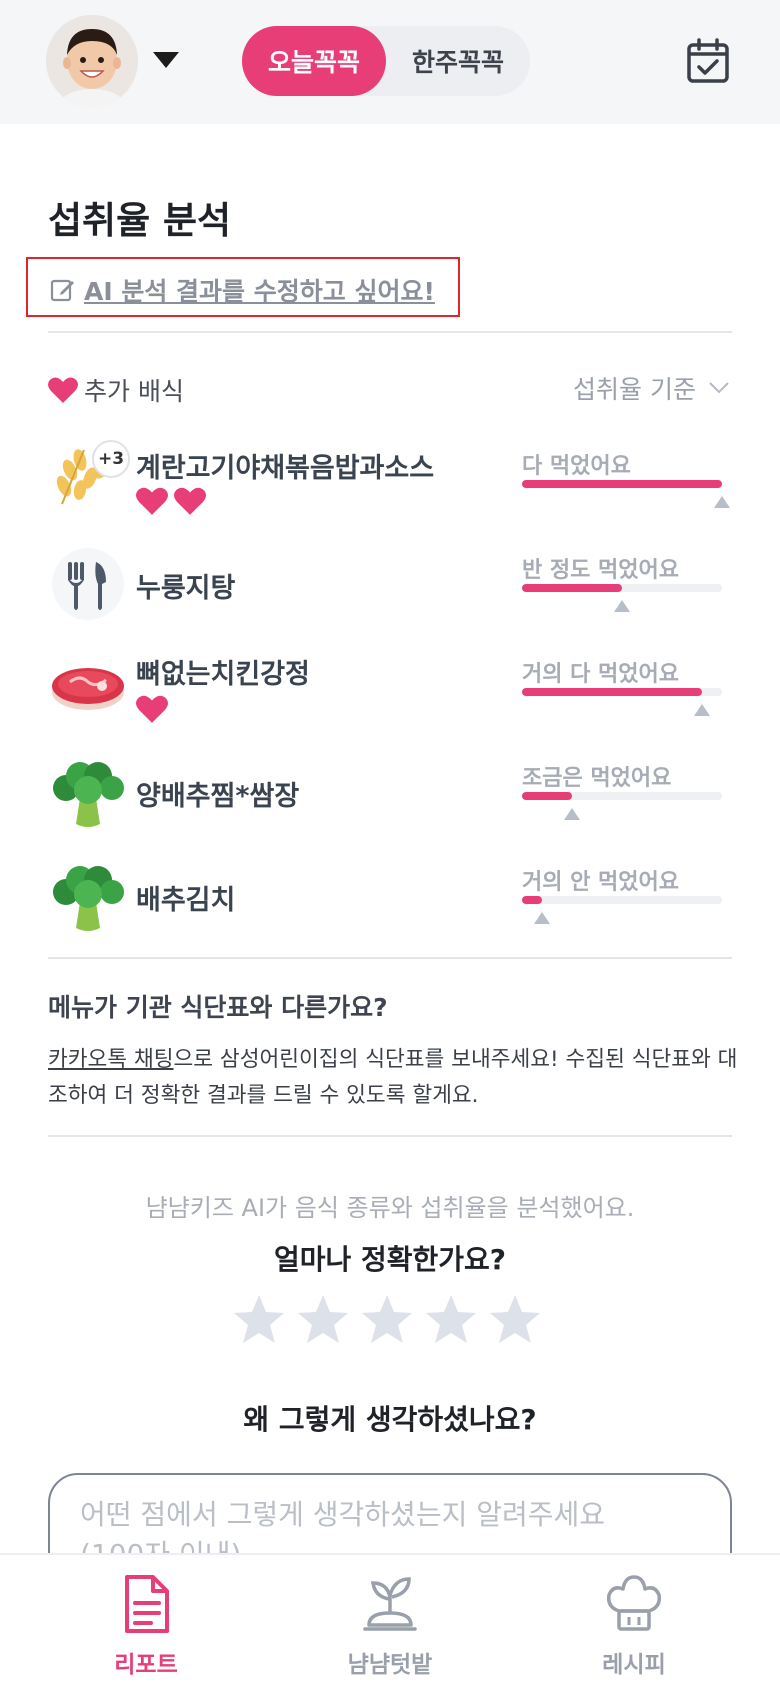 The height and width of the screenshot is (1688, 780). I want to click on divider-middle, so click(390, 958).